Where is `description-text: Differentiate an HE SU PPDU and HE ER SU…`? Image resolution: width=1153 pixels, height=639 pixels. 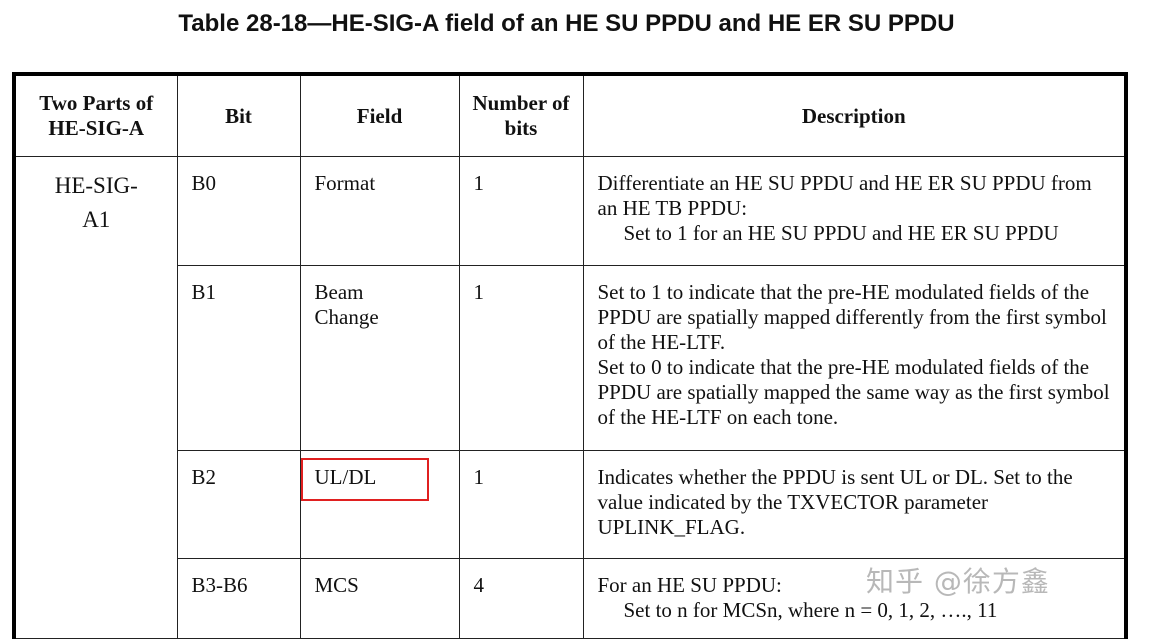
description-text: Differentiate an HE SU PPDU and HE ER SU… is located at coordinates (844, 195).